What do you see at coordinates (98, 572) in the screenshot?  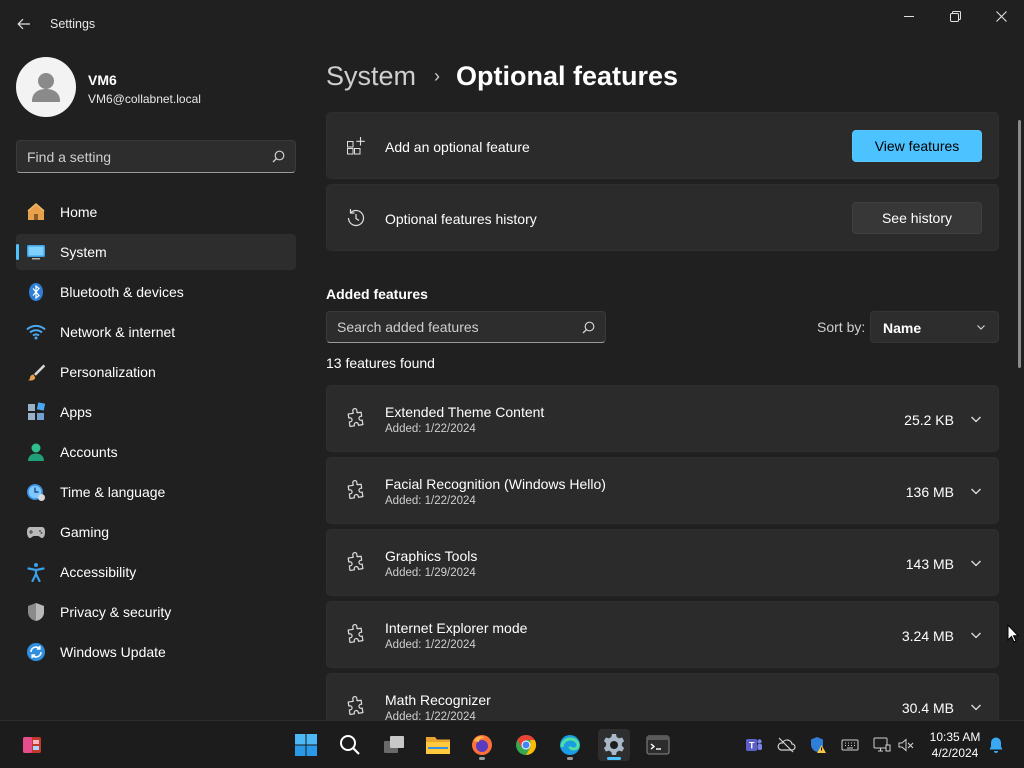 I see `sidebar-item-label: Accessibility` at bounding box center [98, 572].